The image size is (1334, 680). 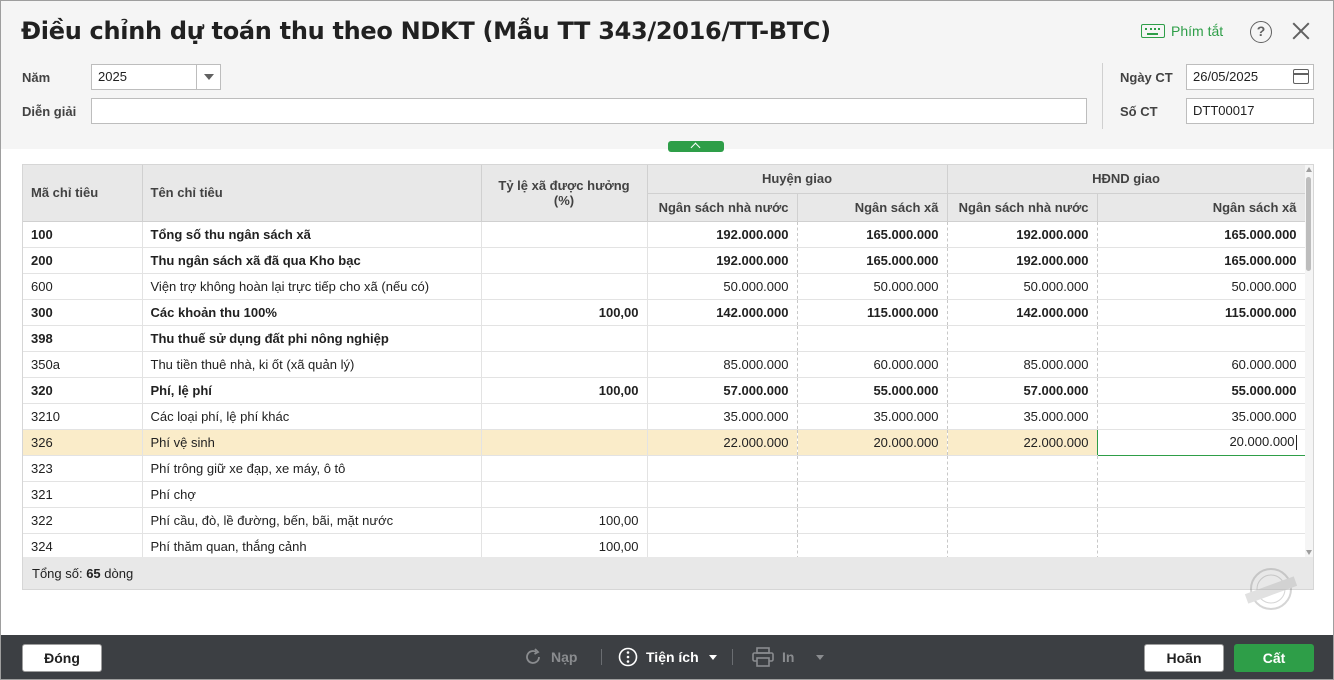 What do you see at coordinates (312, 416) in the screenshot?
I see `cell-name: Các loại phí, lệ phí khác` at bounding box center [312, 416].